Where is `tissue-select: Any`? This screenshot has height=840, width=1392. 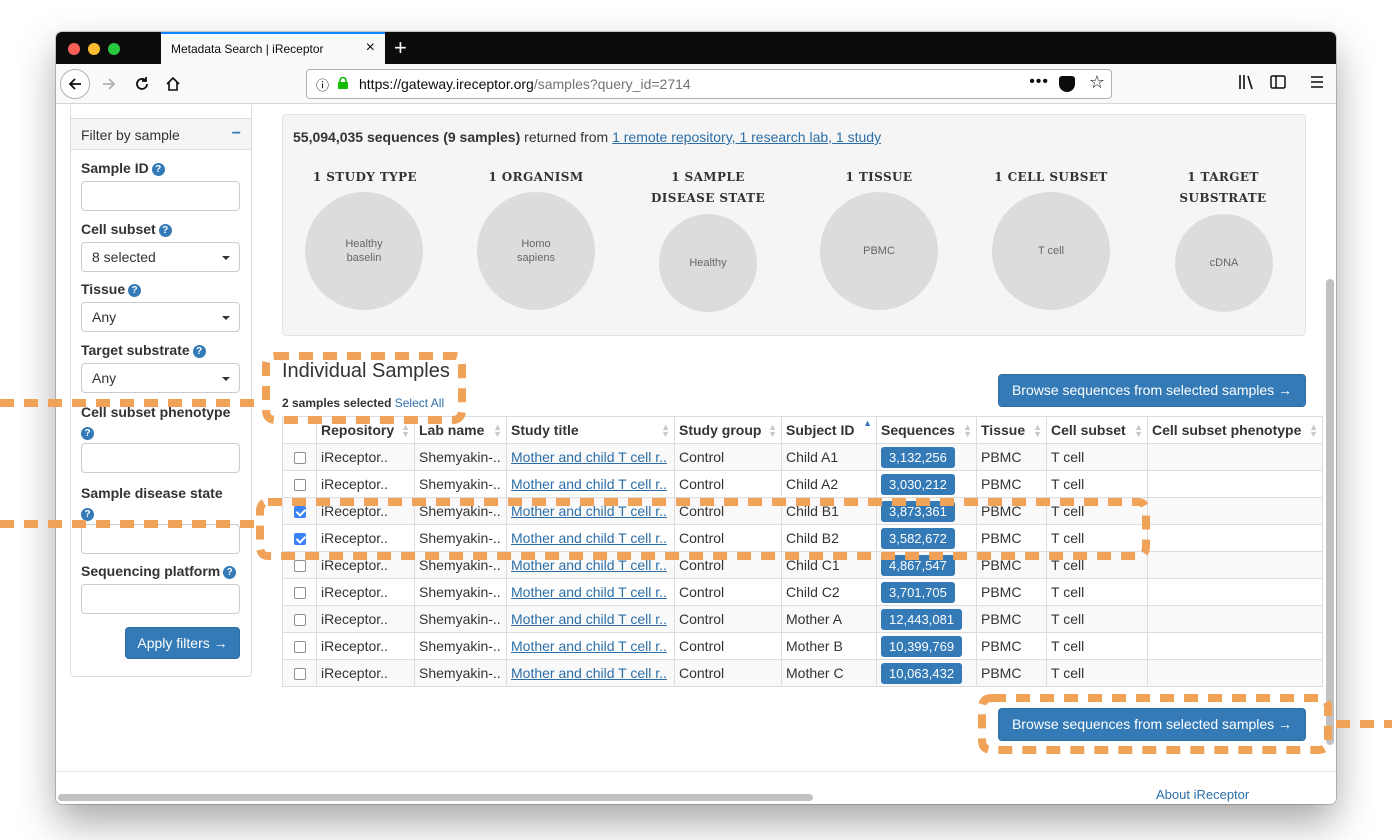
tissue-select: Any is located at coordinates (160, 317).